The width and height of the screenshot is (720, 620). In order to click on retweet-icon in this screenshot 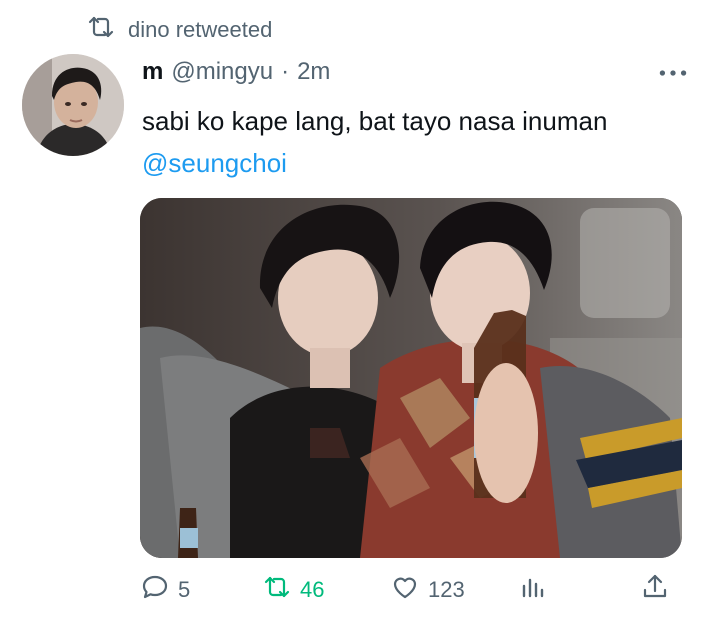, I will do `click(101, 30)`.